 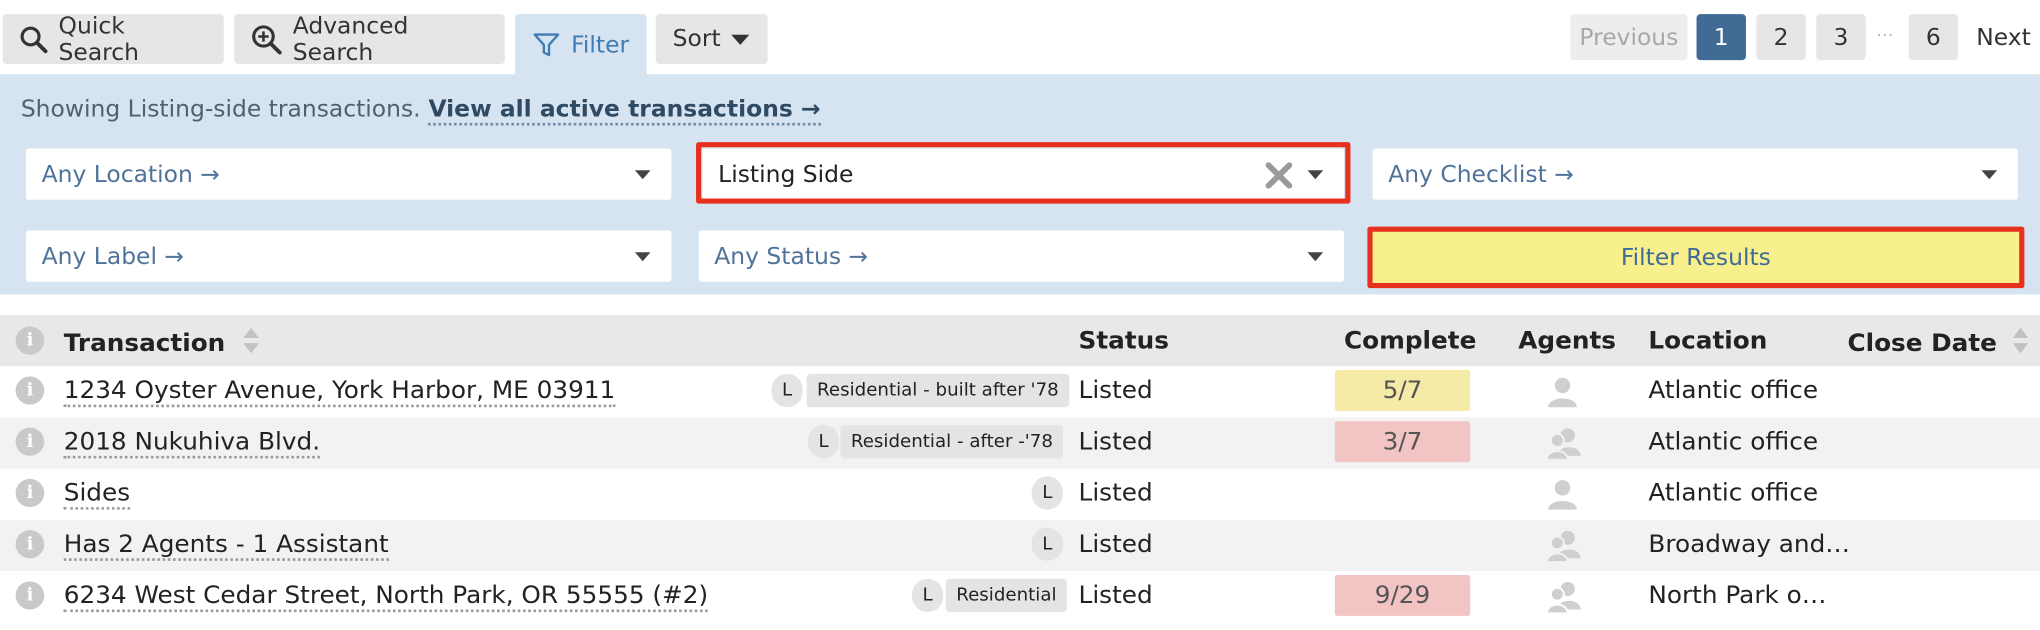 I want to click on page-3-button: 3, so click(x=1841, y=37).